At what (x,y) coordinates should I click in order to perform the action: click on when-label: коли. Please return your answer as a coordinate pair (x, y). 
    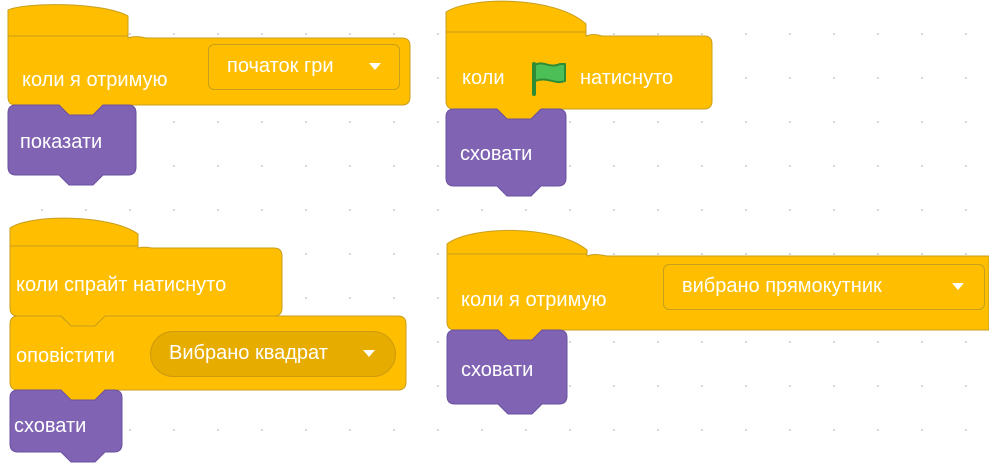
    Looking at the image, I should click on (483, 78).